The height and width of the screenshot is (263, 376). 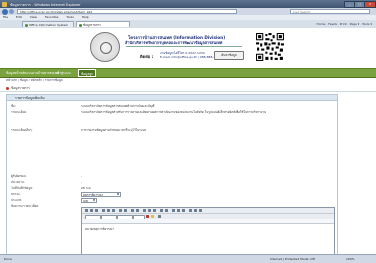 I want to click on underline-icon, so click(x=154, y=210).